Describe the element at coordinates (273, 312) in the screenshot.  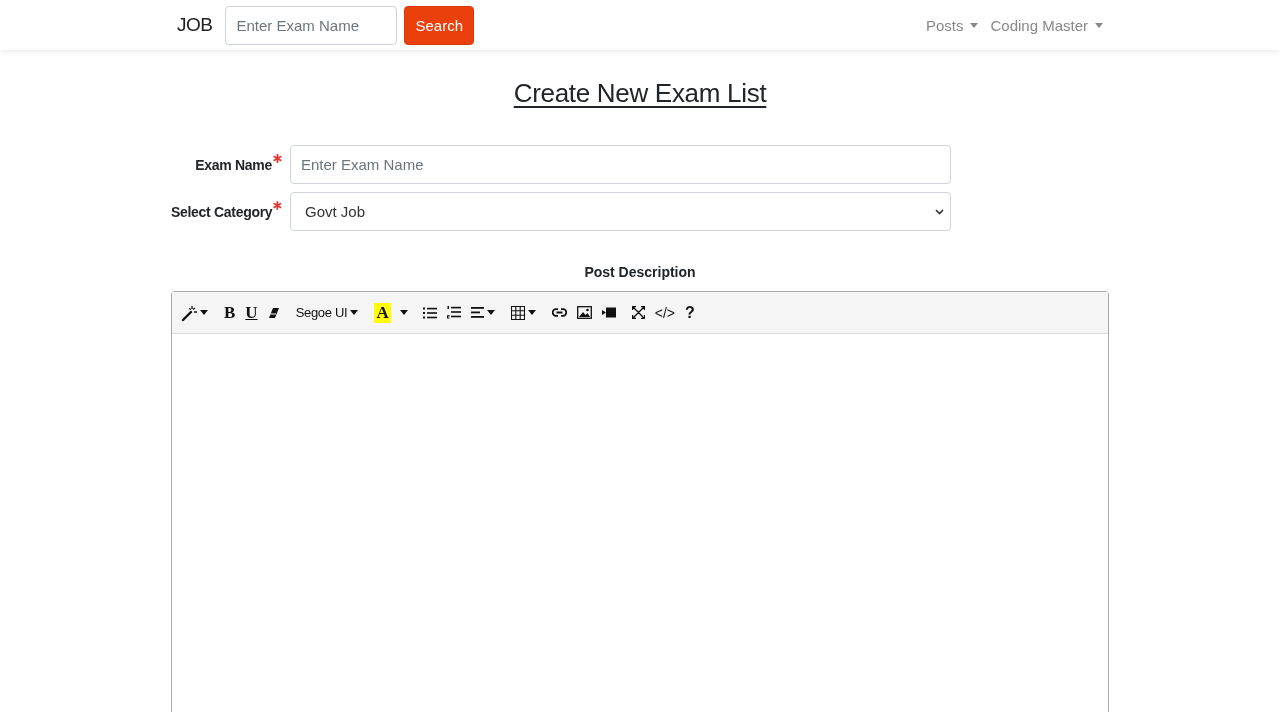
I see `eraser-icon` at that location.